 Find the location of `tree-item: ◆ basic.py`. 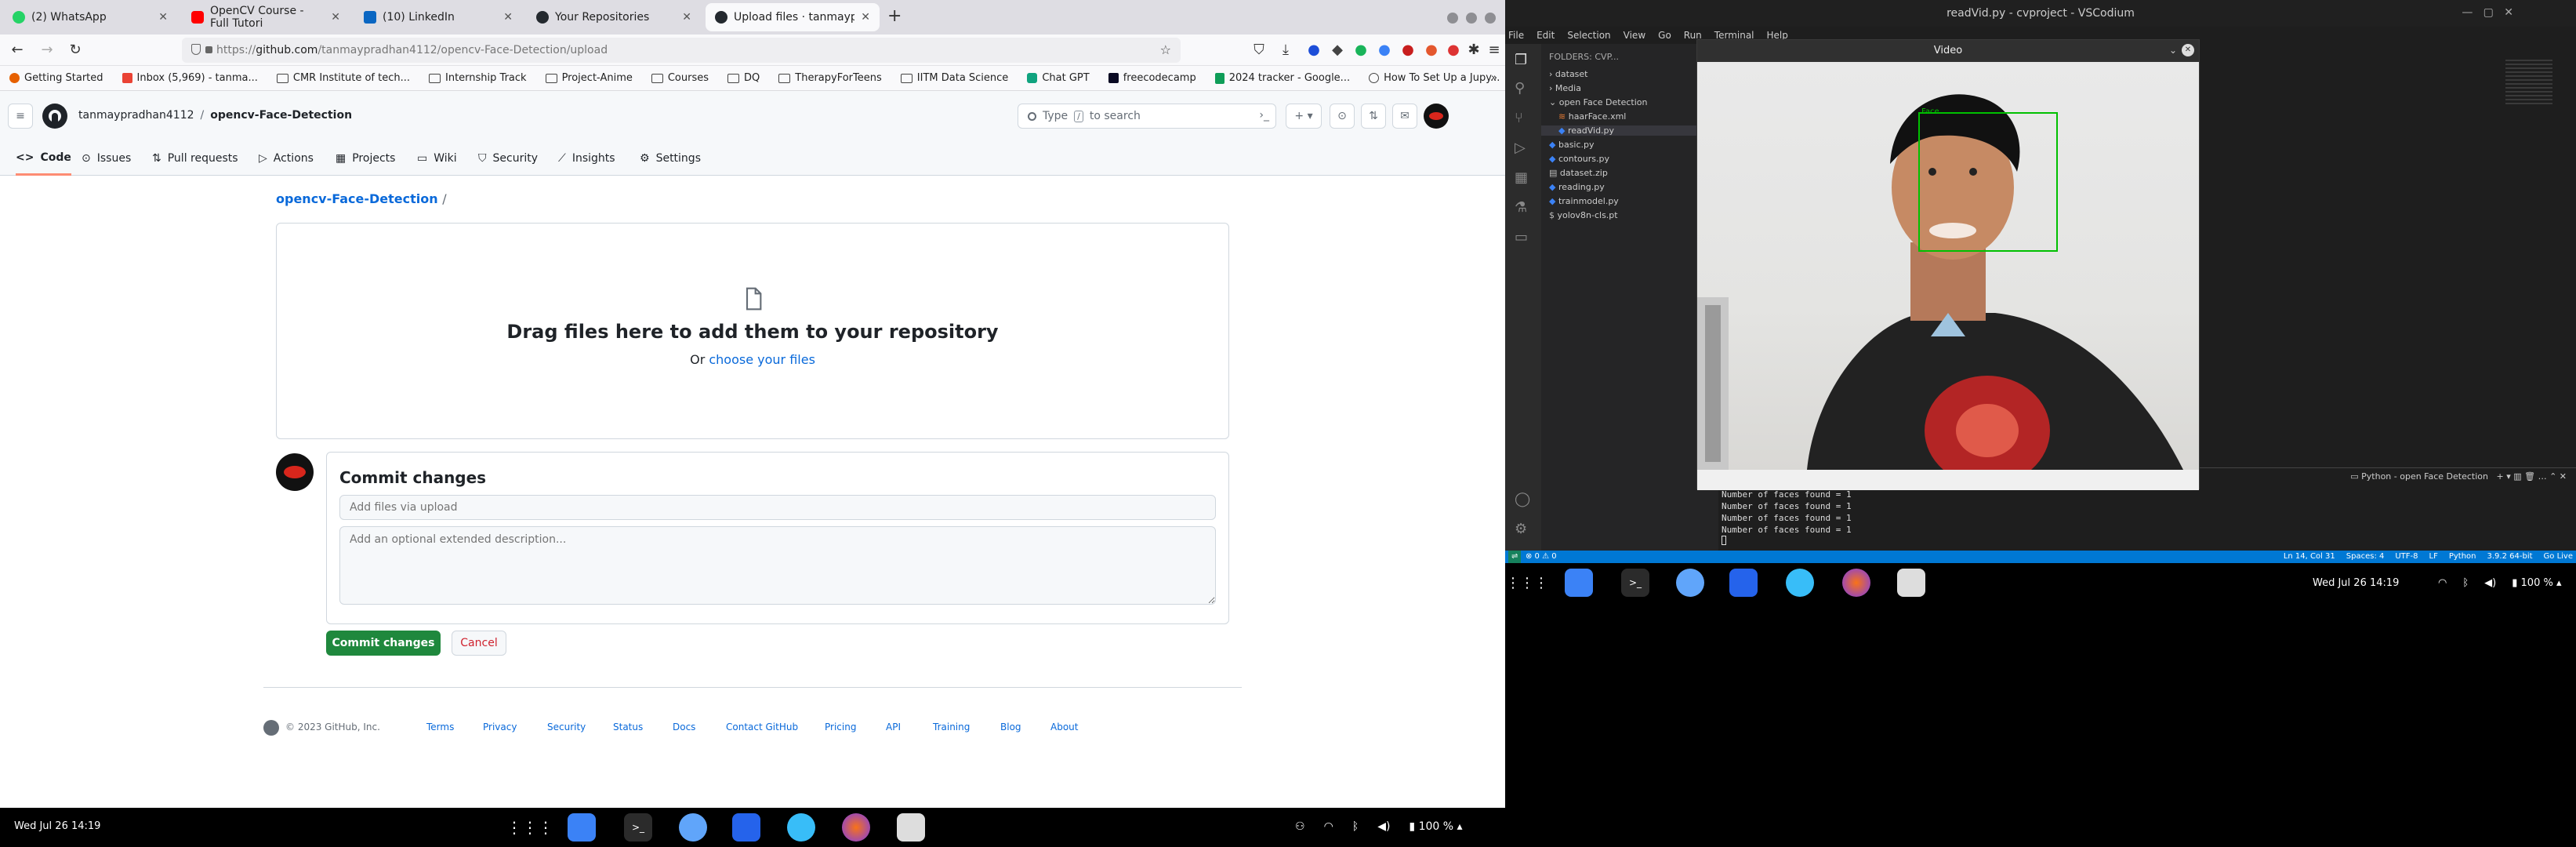

tree-item: ◆ basic.py is located at coordinates (1572, 145).